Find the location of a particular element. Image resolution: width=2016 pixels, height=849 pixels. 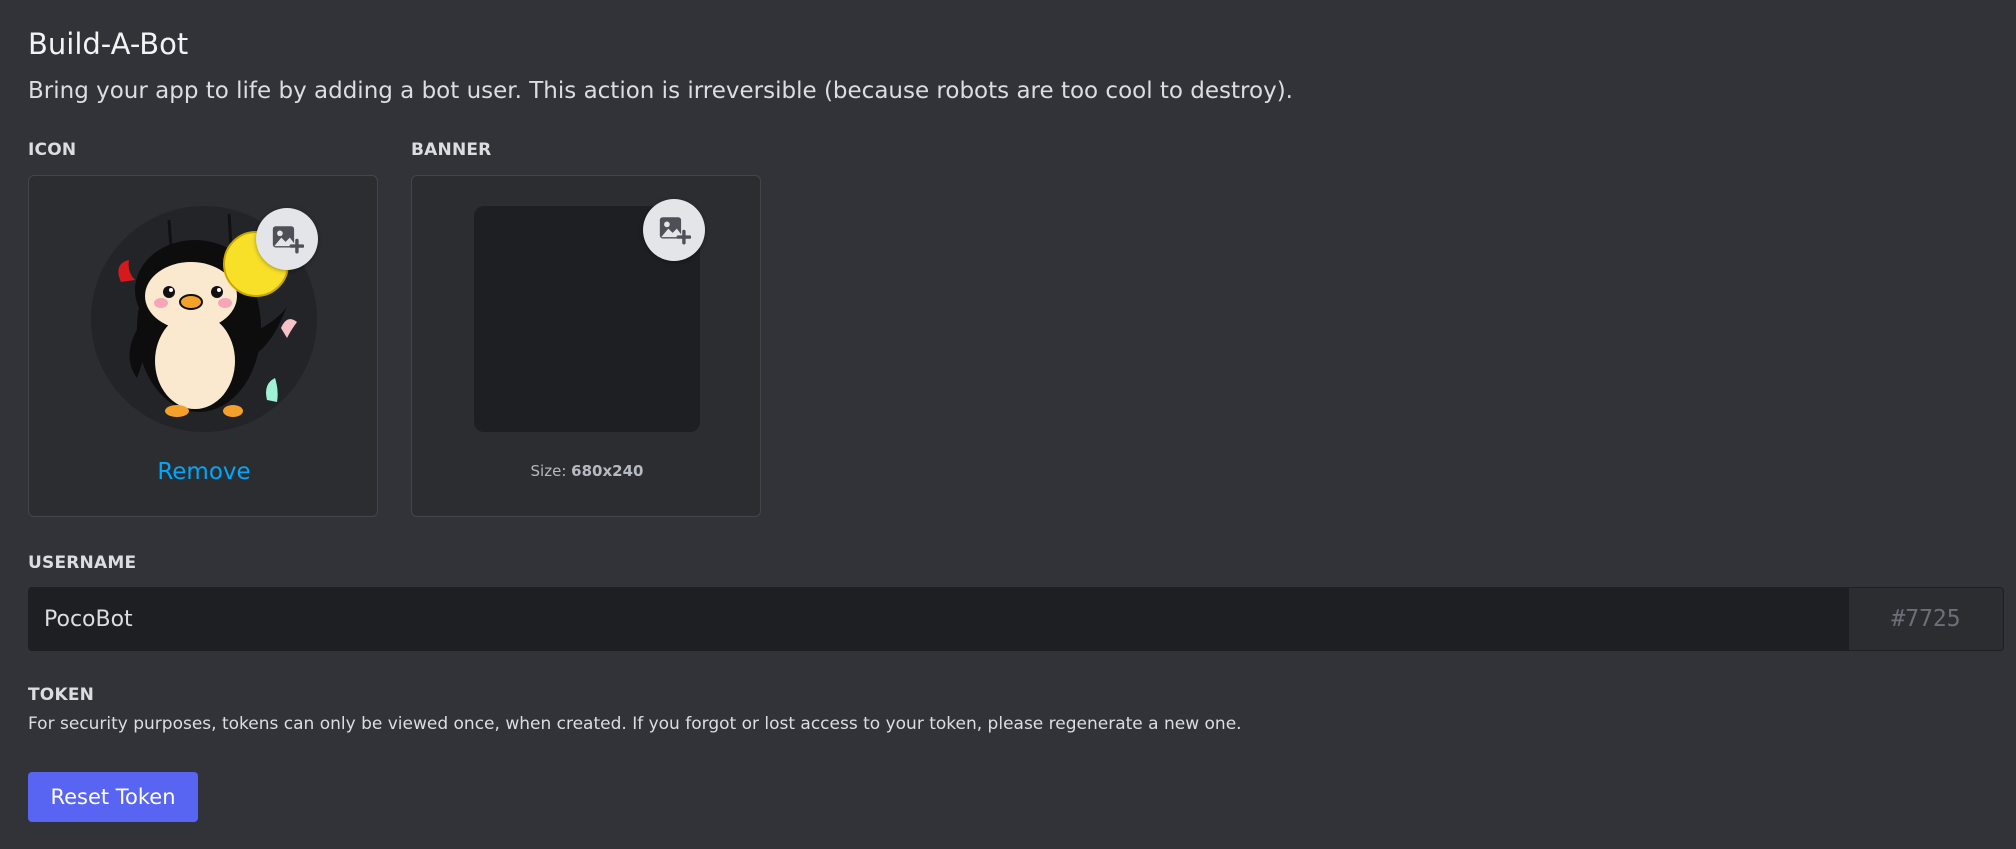

banner-section-label: BANNER is located at coordinates (451, 150).